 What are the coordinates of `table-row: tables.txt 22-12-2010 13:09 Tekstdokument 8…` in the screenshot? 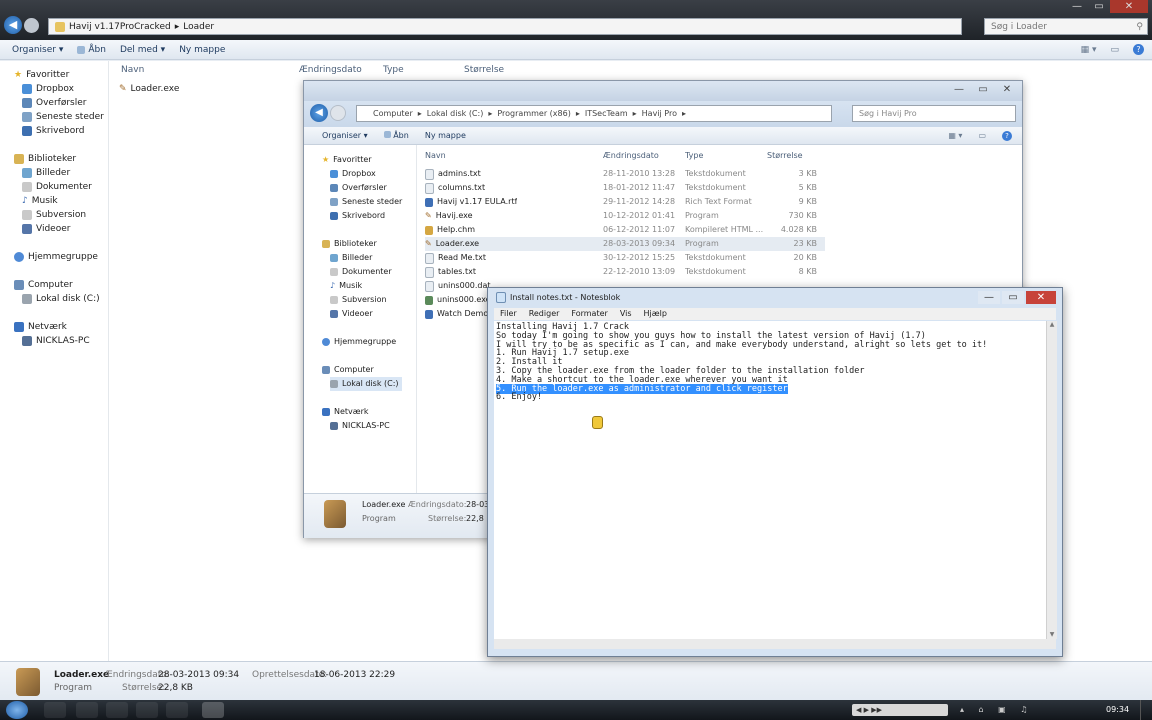 It's located at (625, 272).